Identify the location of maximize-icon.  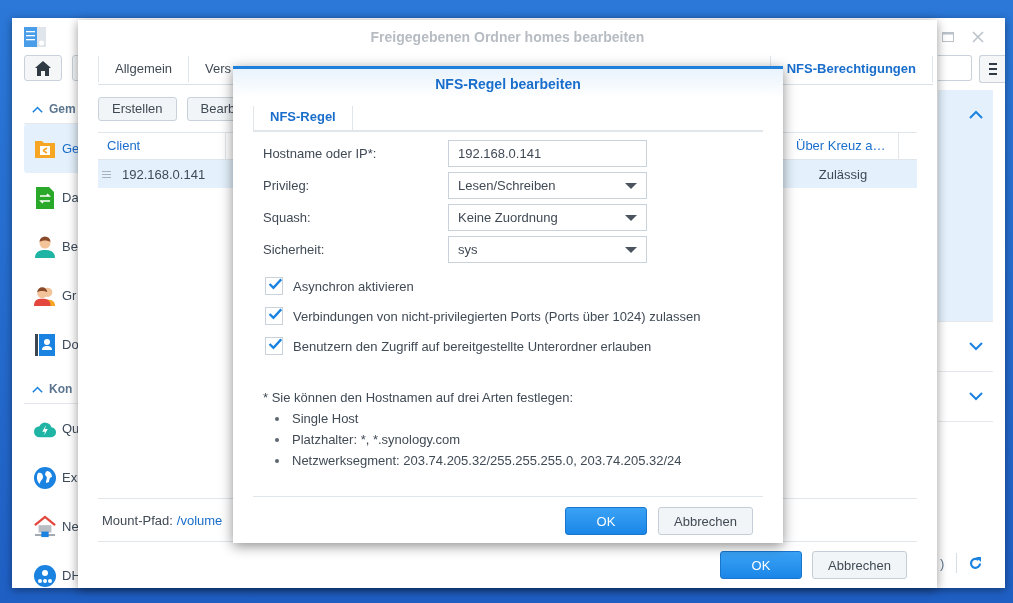
(948, 36).